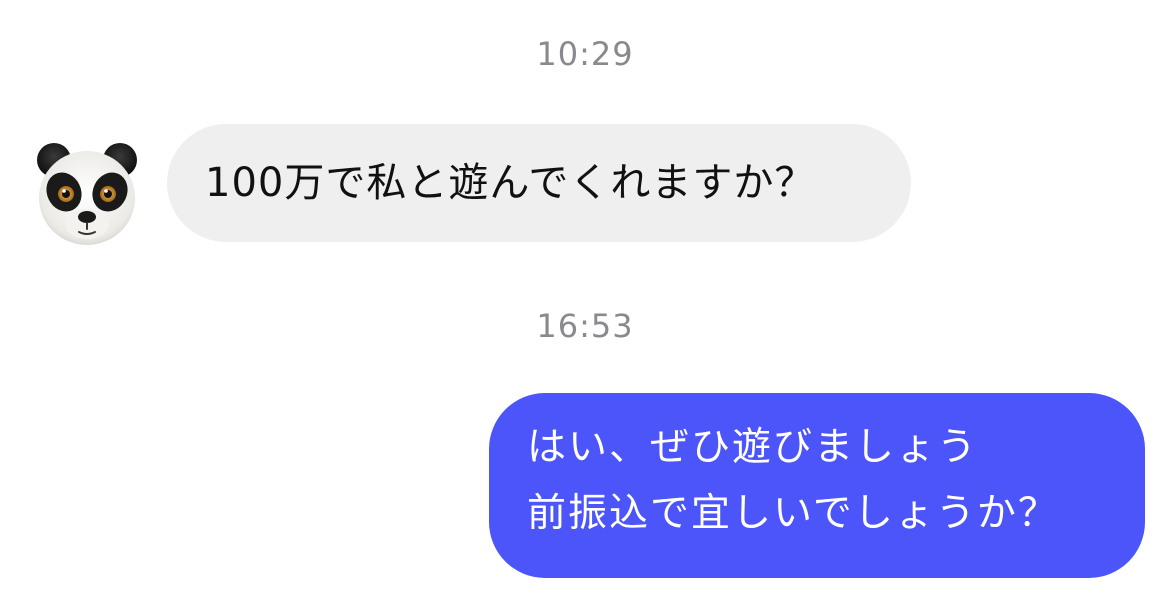 The height and width of the screenshot is (600, 1170). What do you see at coordinates (793, 513) in the screenshot?
I see `outgoing-message-line: 前振込で宜しいでしょうか？` at bounding box center [793, 513].